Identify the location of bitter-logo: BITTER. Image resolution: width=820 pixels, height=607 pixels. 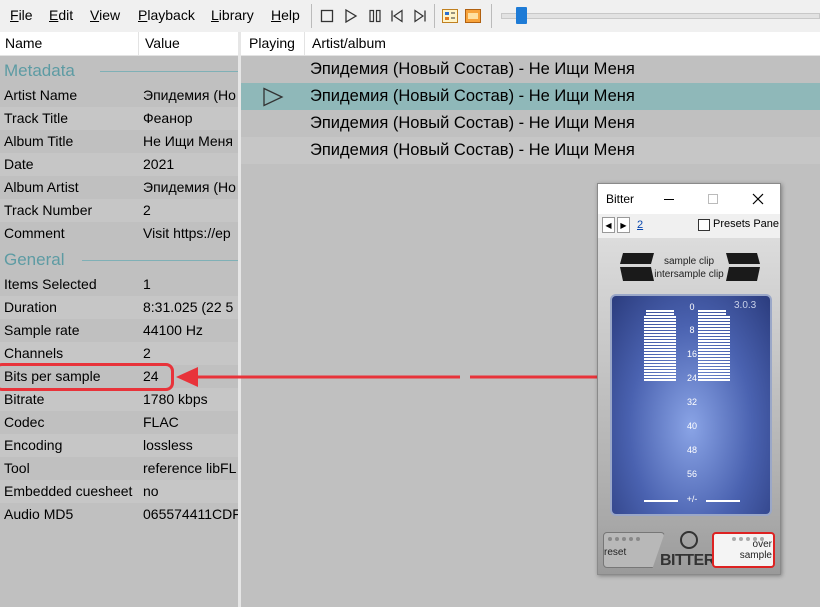
(687, 560).